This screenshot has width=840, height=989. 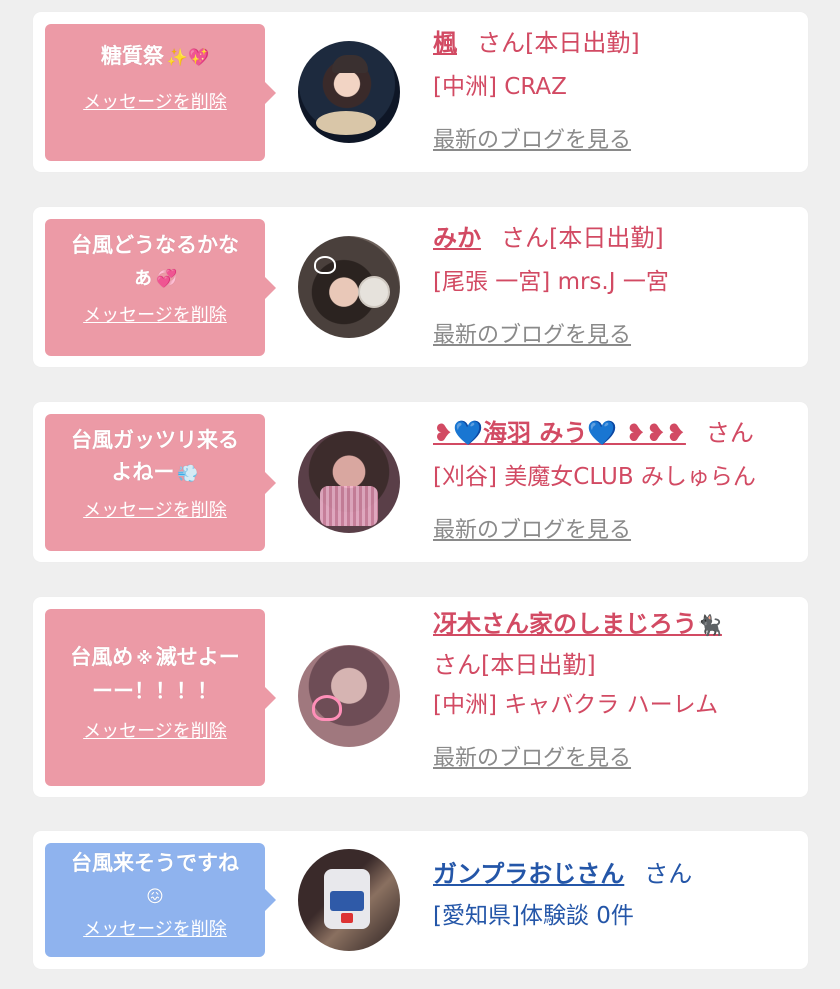 I want to click on shop-name: [中洲] CRAZ, so click(x=500, y=87).